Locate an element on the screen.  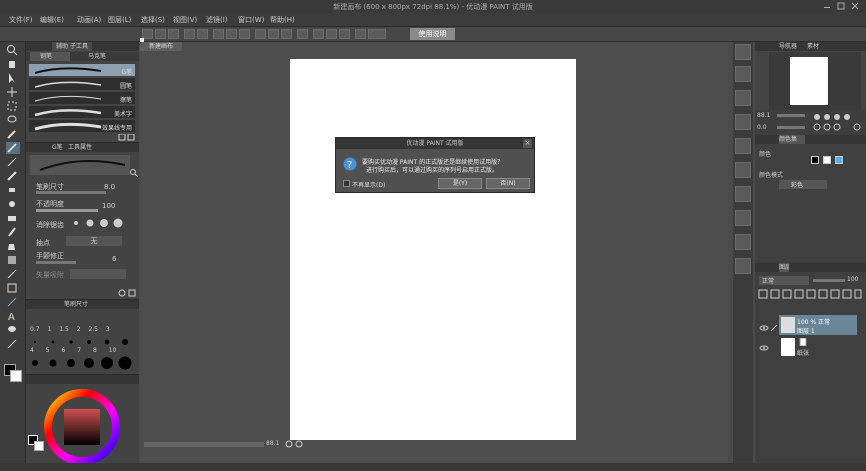
dialog-close-button: × is located at coordinates (527, 143).